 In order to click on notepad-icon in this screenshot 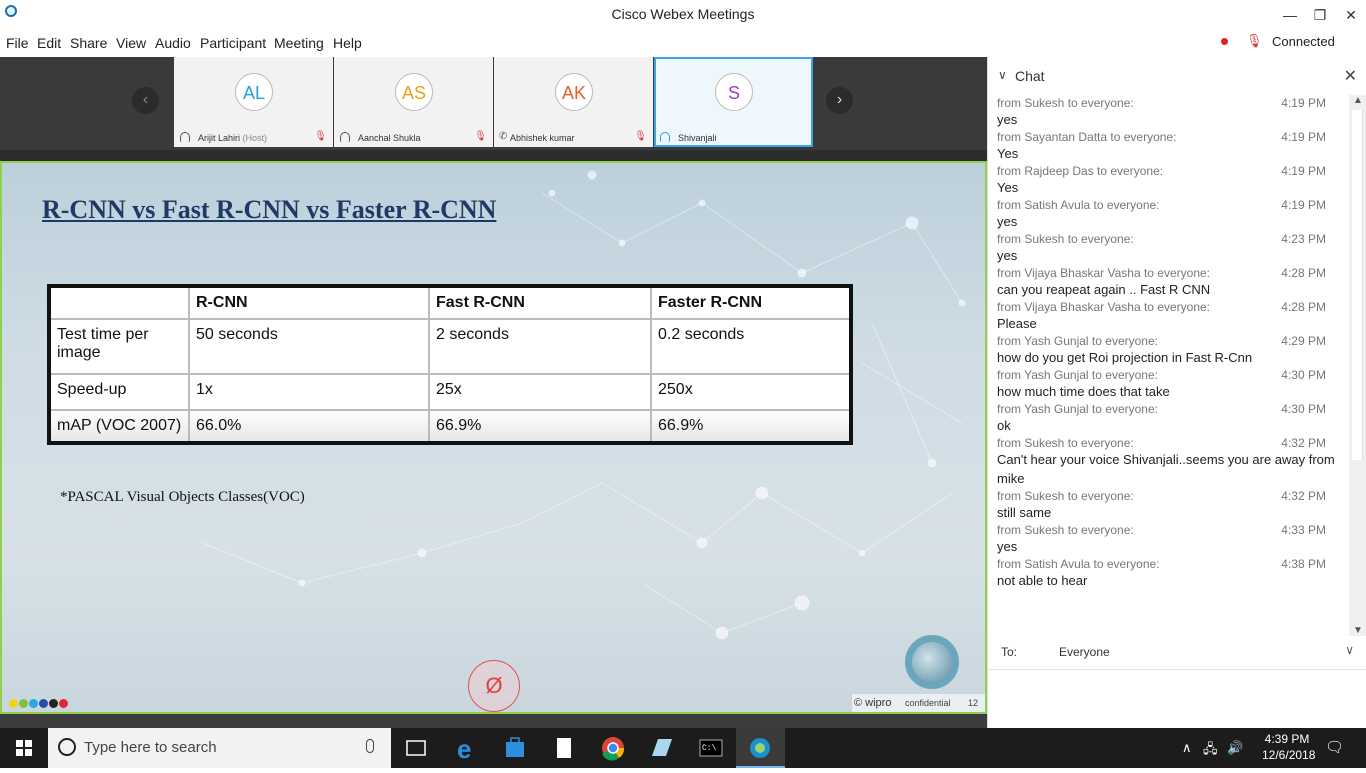, I will do `click(662, 748)`.